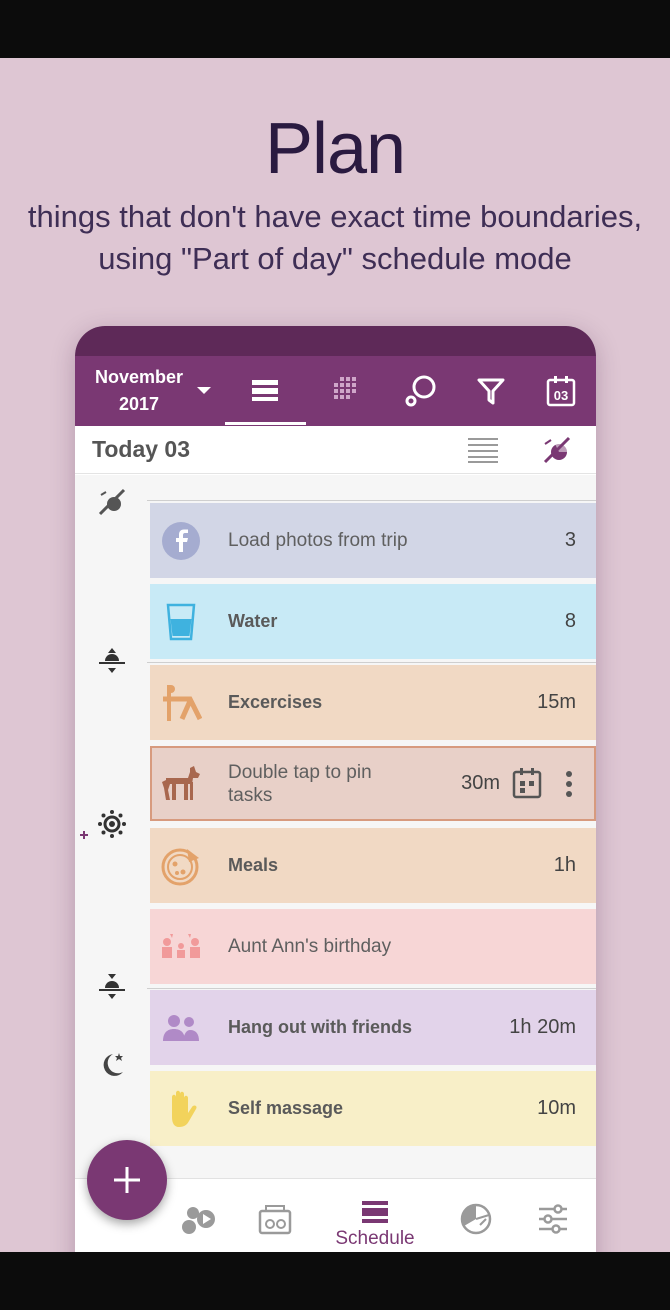 The width and height of the screenshot is (670, 1310). I want to click on task-label: Water, so click(253, 621).